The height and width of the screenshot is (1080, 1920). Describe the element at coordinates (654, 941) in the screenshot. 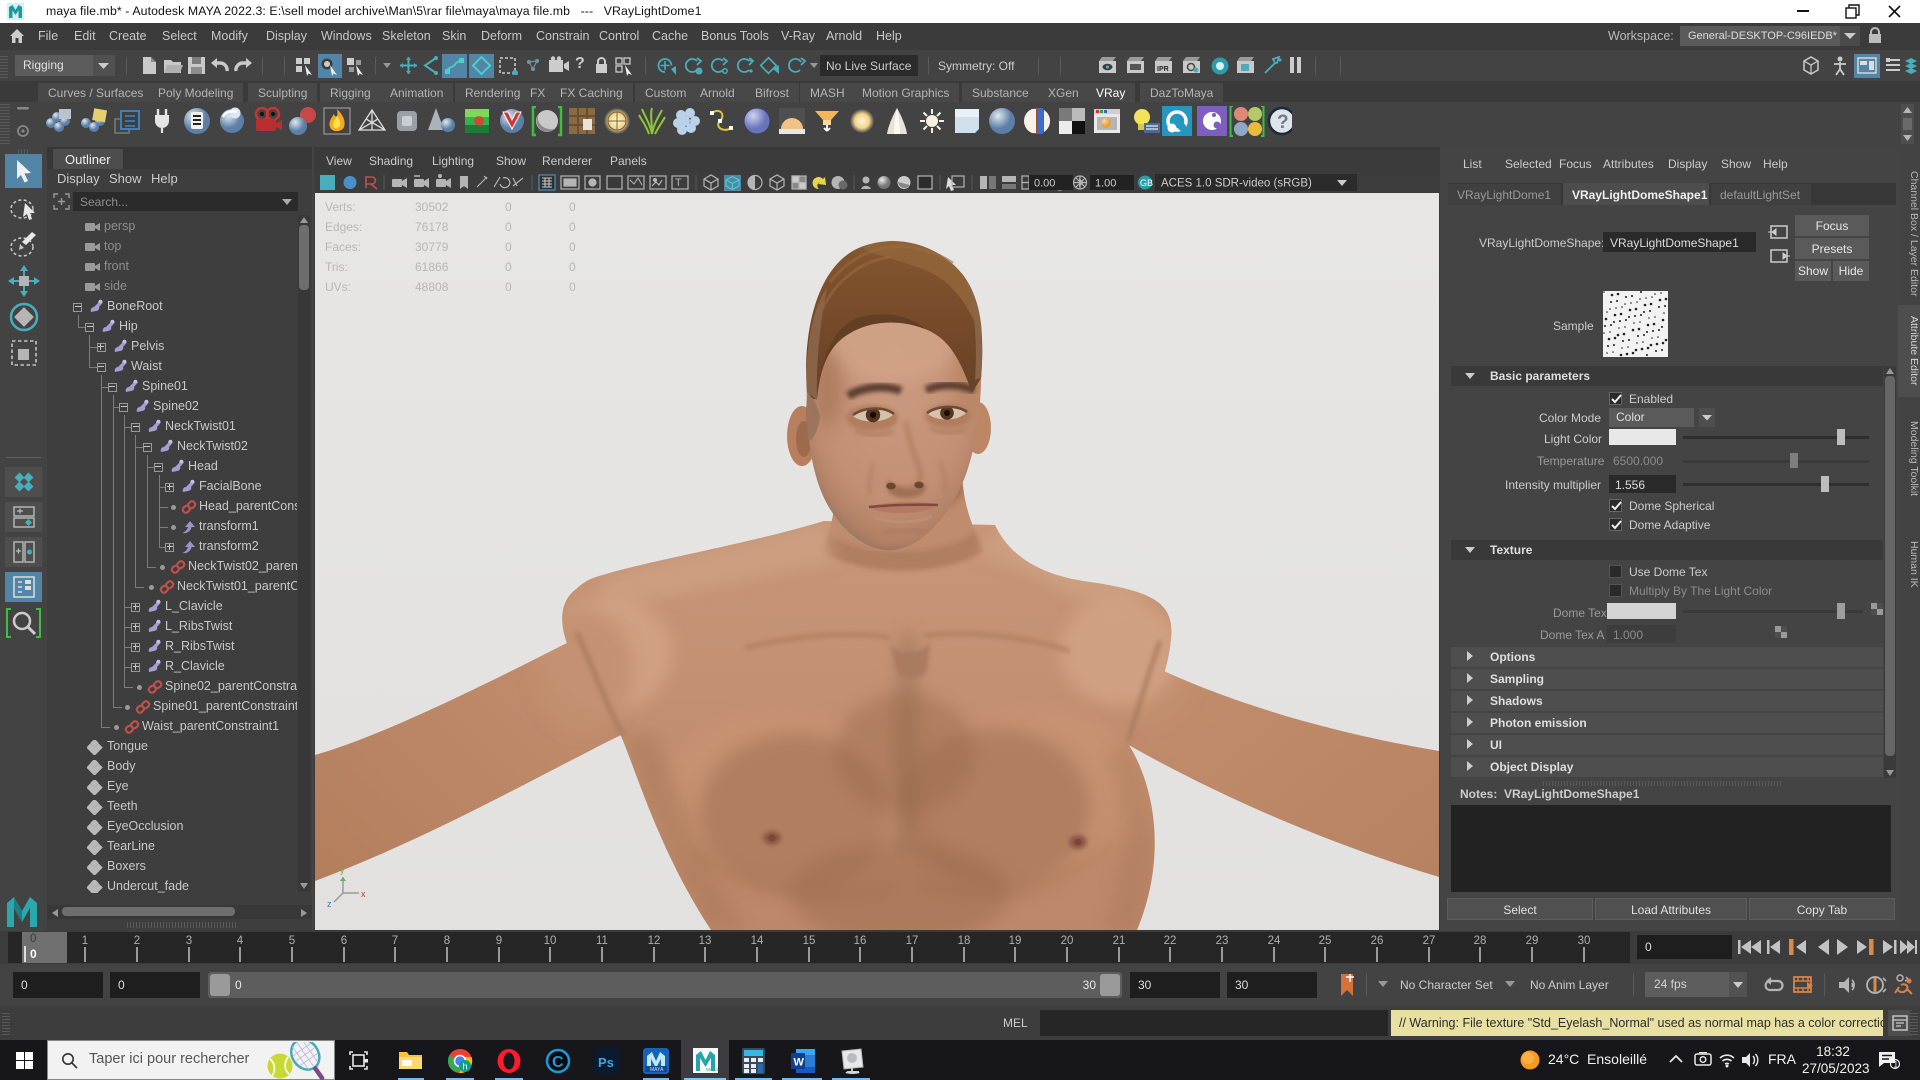

I see `svg-text: 12` at that location.